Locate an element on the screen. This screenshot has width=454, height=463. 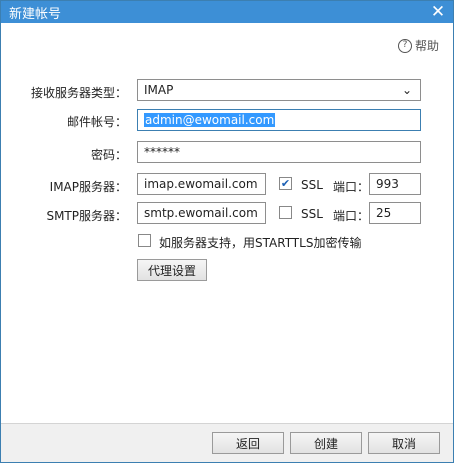
password-input: ****** is located at coordinates (279, 152).